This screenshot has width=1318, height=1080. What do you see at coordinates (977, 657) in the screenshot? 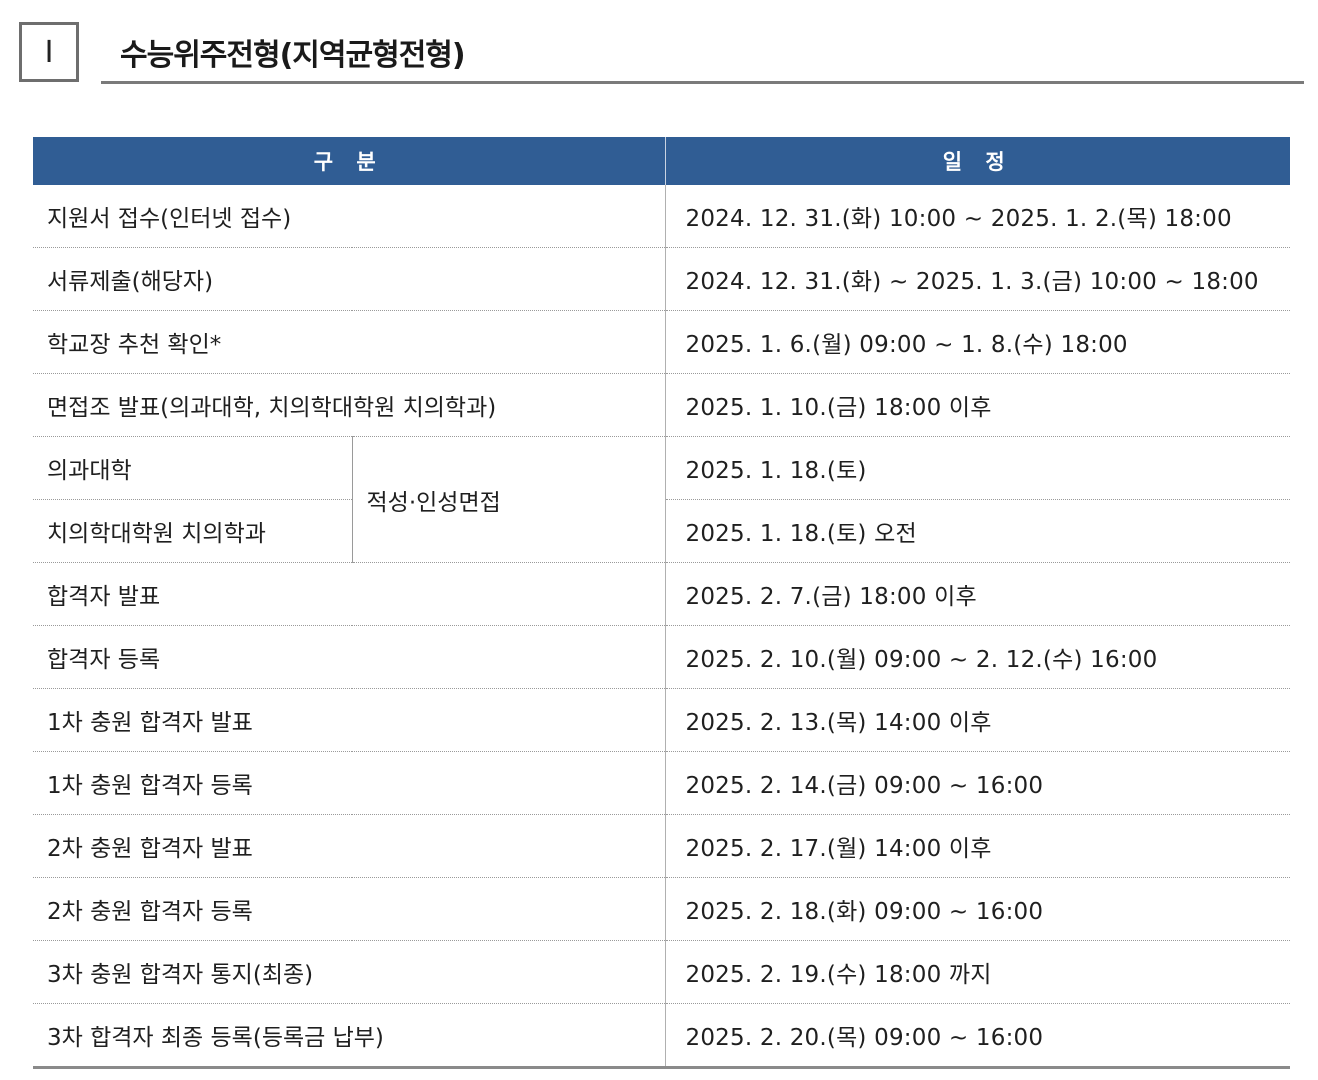
I see `row-date: 2025. 2. 10.(월) 09:00 ~ 2. 12.(수) 16:00` at bounding box center [977, 657].